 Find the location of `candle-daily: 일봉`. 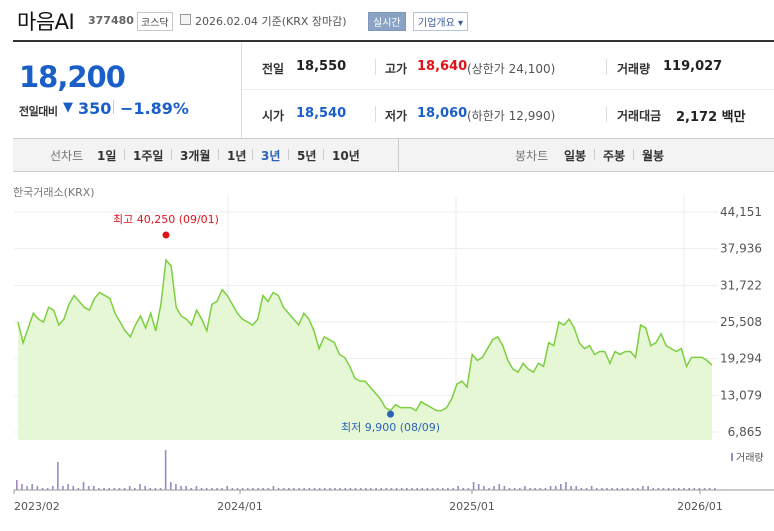

candle-daily: 일봉 is located at coordinates (575, 155).